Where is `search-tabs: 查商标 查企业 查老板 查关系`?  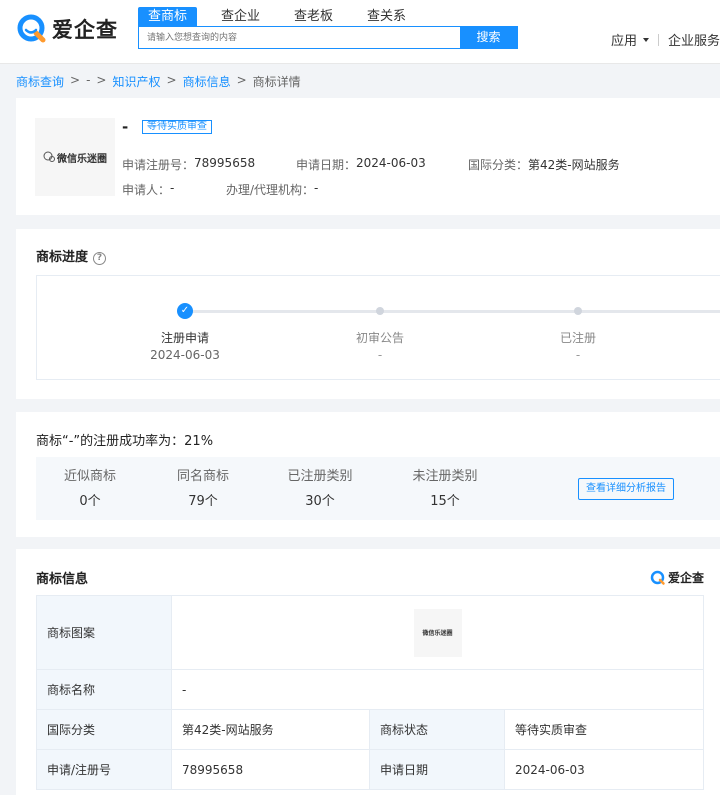
search-tabs: 查商标 查企业 查老板 查关系 is located at coordinates (284, 16).